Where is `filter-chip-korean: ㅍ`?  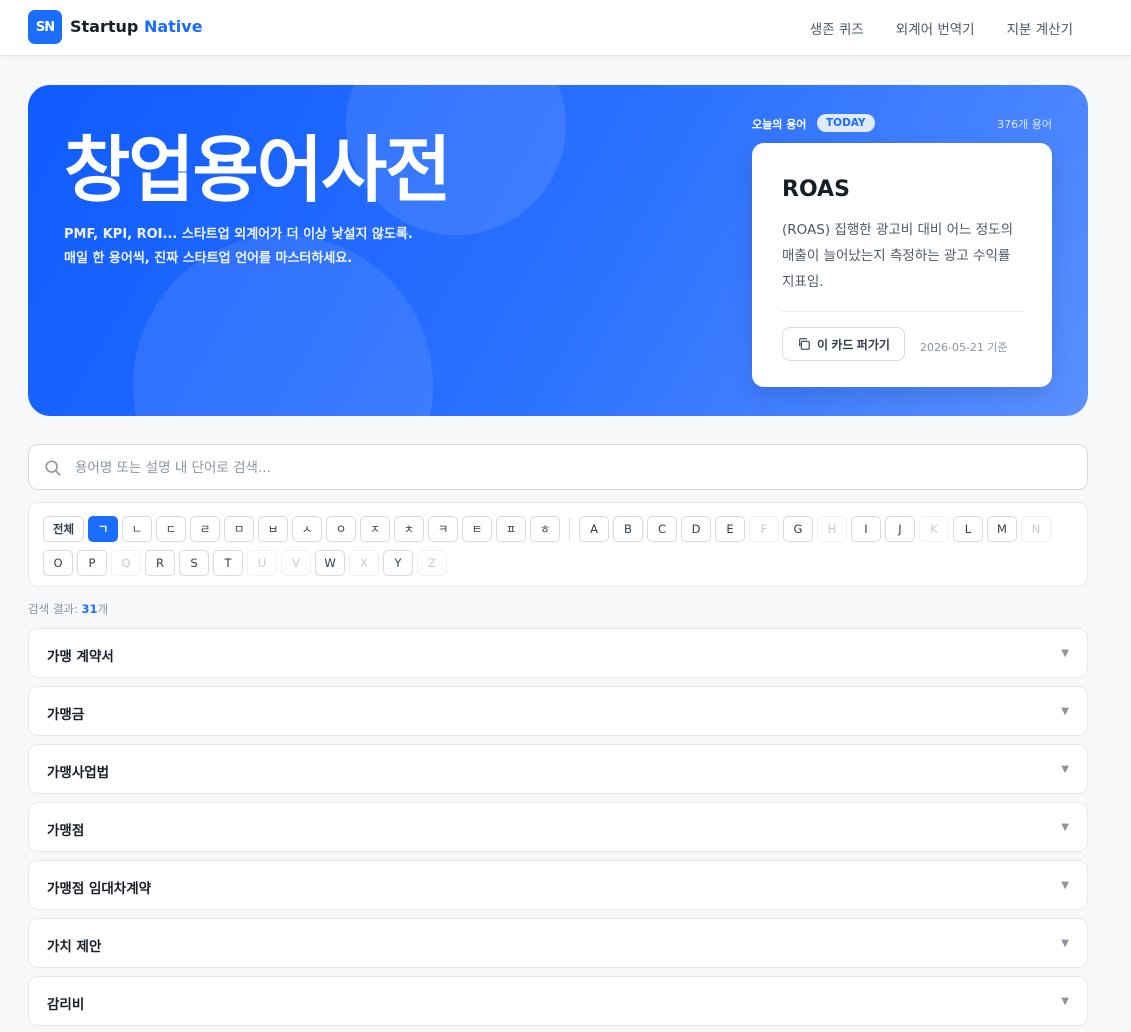
filter-chip-korean: ㅍ is located at coordinates (511, 529).